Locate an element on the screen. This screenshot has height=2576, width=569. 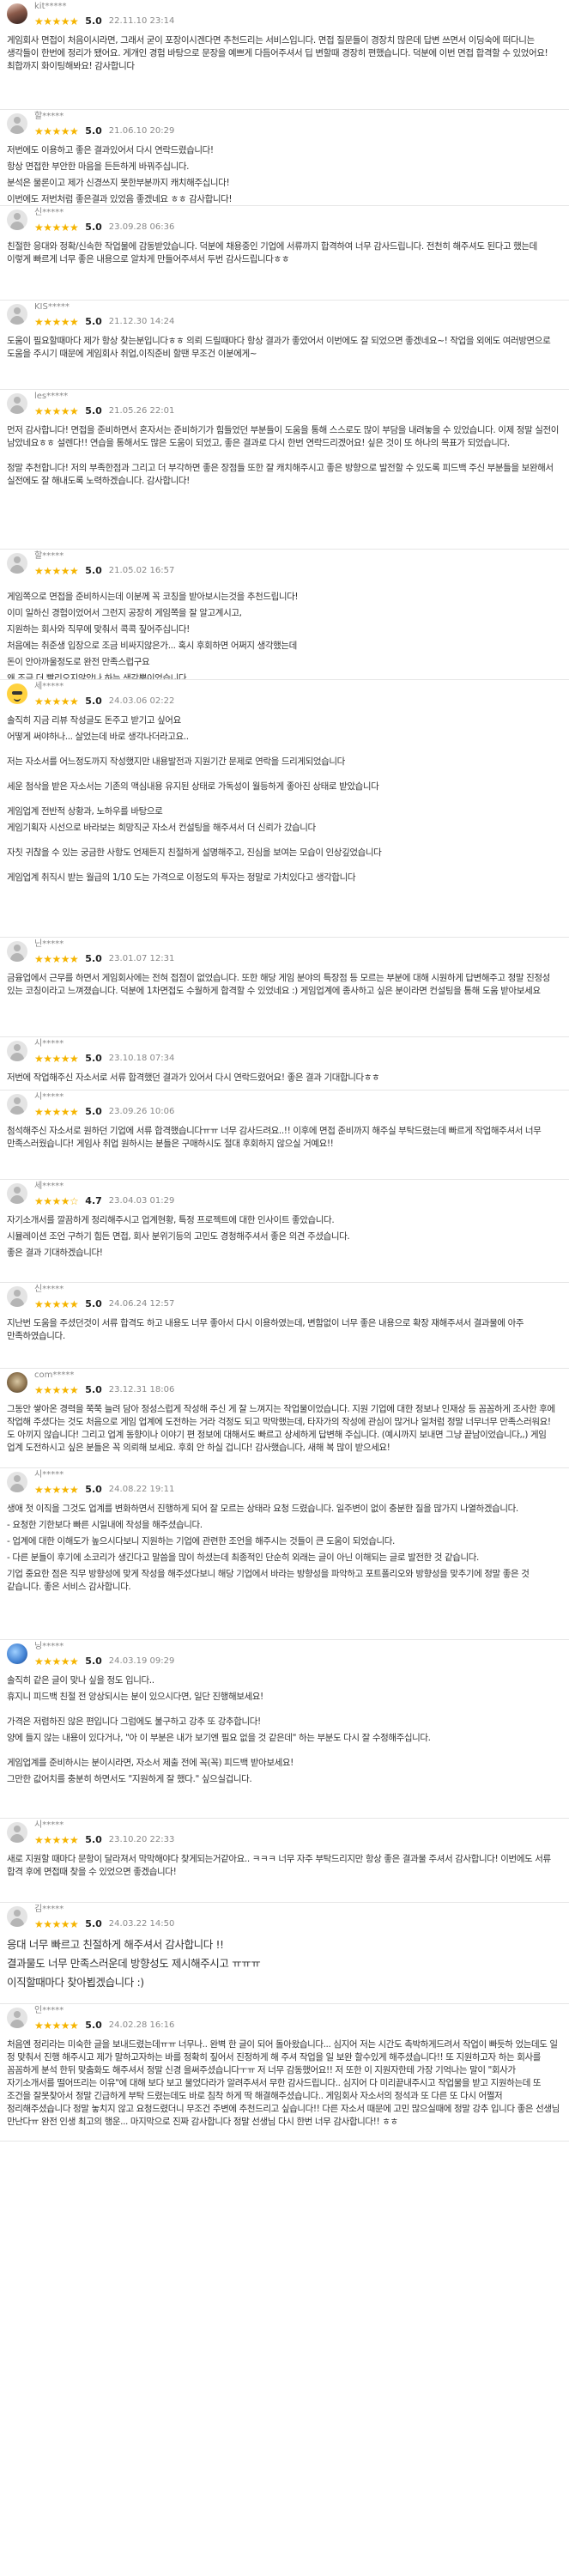
review-text: 게임업계 전반적 상황과, 노하우를 바탕으로 is located at coordinates (85, 812).